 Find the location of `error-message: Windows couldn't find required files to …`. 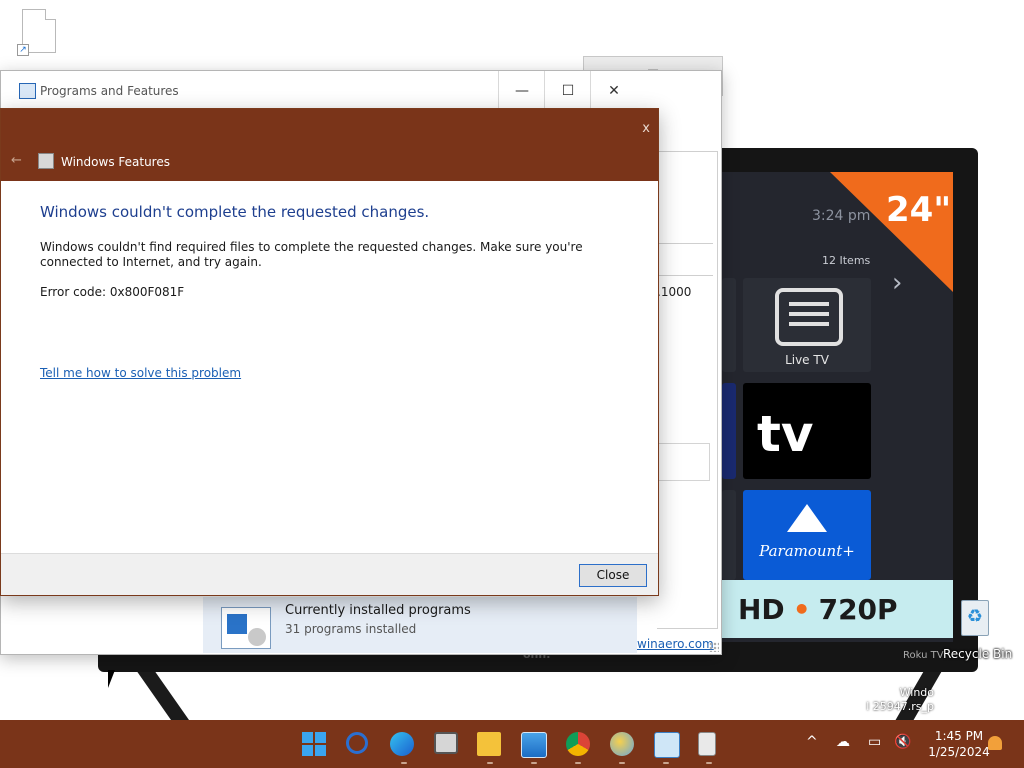

error-message: Windows couldn't find required files to … is located at coordinates (311, 254).